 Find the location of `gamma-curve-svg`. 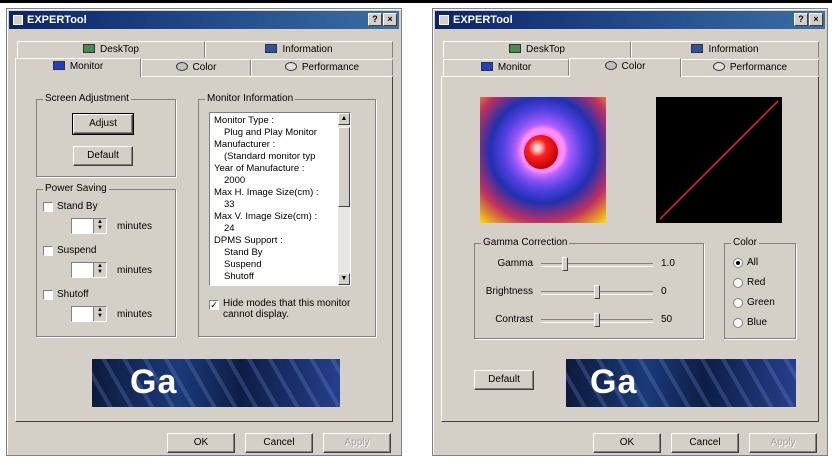

gamma-curve-svg is located at coordinates (719, 160).